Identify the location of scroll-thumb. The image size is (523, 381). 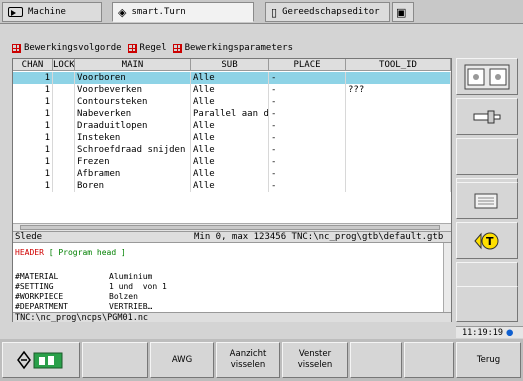
(230, 227).